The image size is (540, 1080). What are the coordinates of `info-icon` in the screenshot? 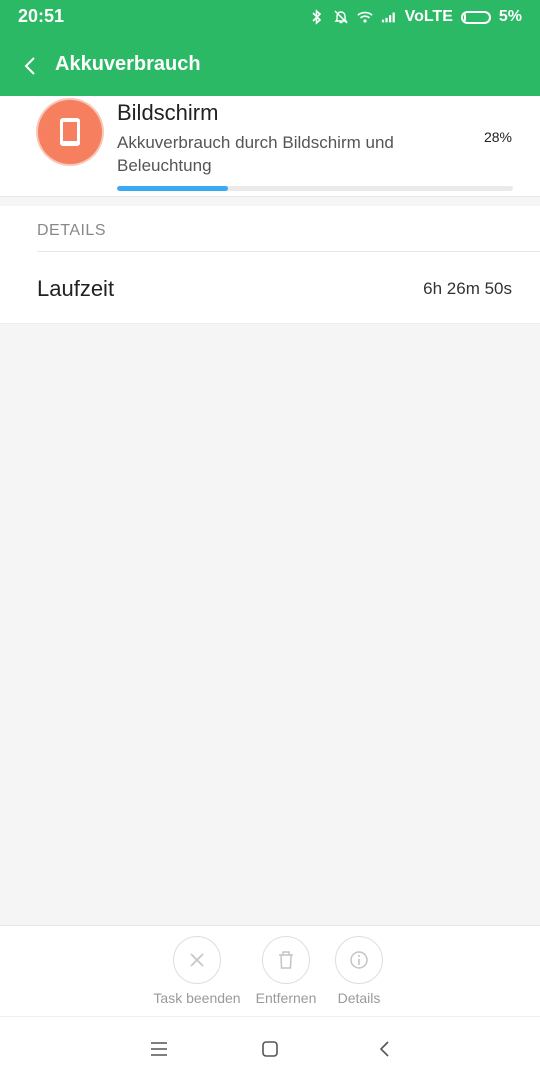 It's located at (359, 960).